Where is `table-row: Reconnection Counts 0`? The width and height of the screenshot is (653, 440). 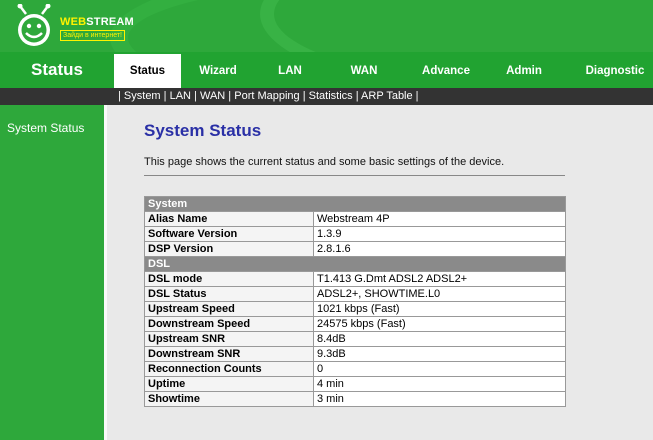 table-row: Reconnection Counts 0 is located at coordinates (355, 369).